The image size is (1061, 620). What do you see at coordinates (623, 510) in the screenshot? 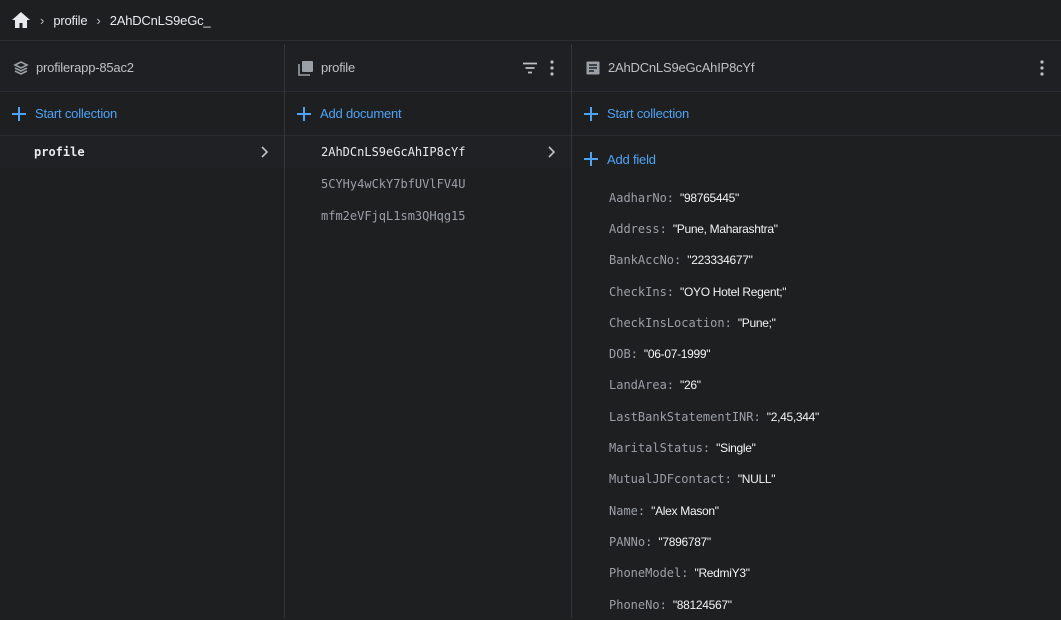
I see `field-key: Name` at bounding box center [623, 510].